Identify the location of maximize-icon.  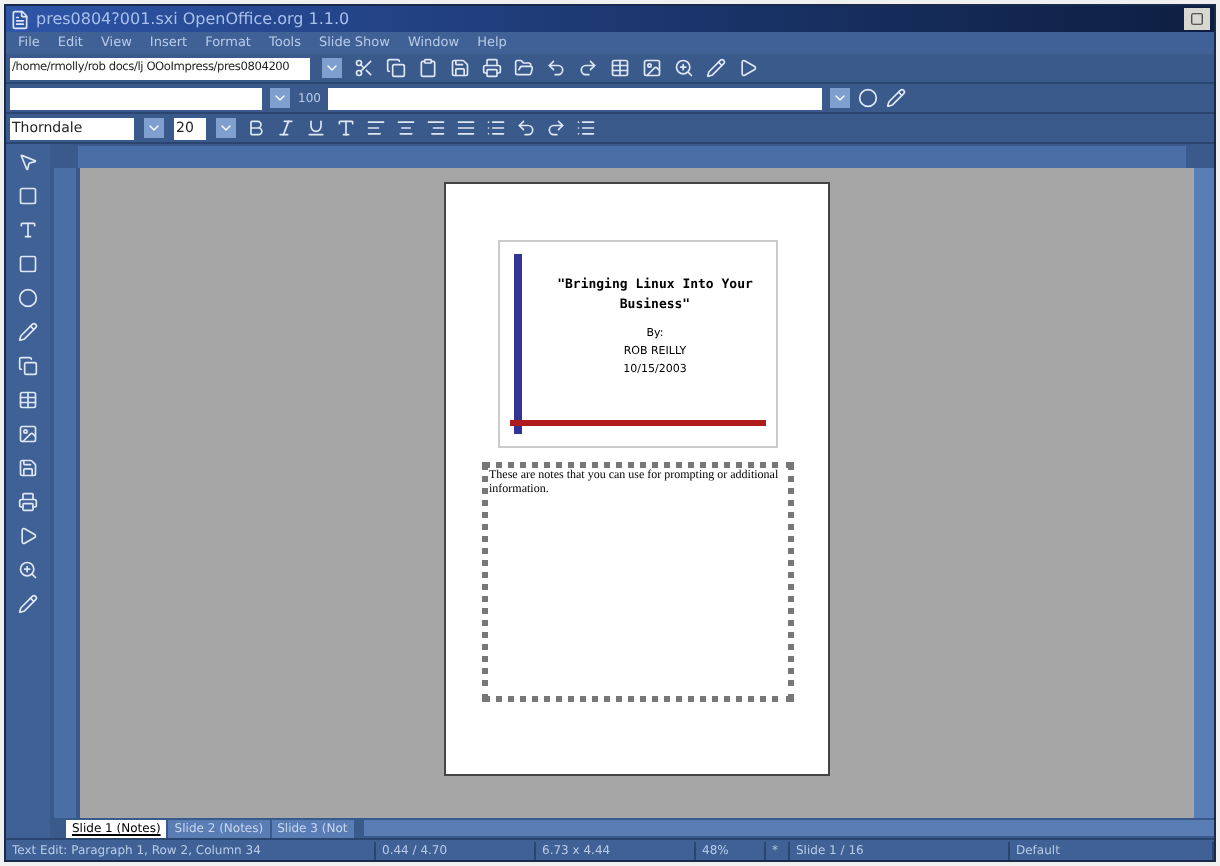
(1197, 19).